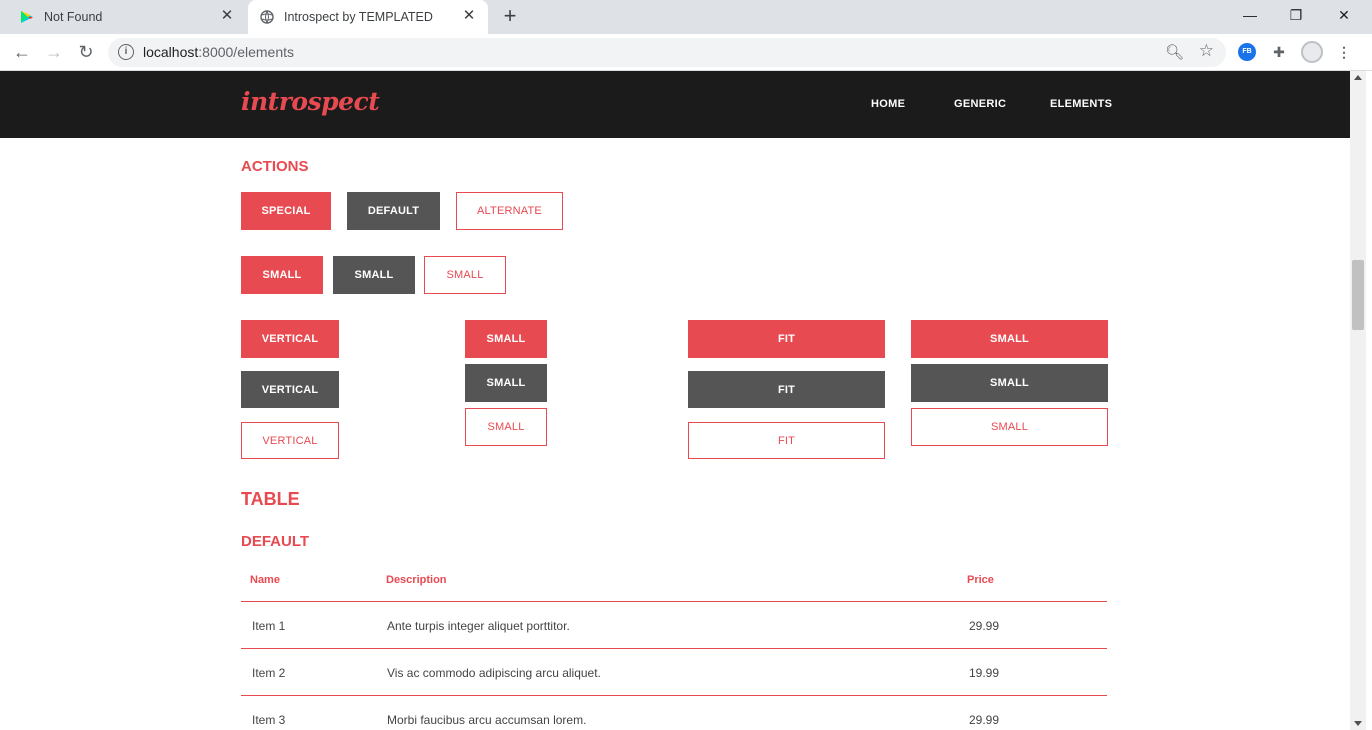  I want to click on browser-tab-not-found: Not Found ✕, so click(127, 17).